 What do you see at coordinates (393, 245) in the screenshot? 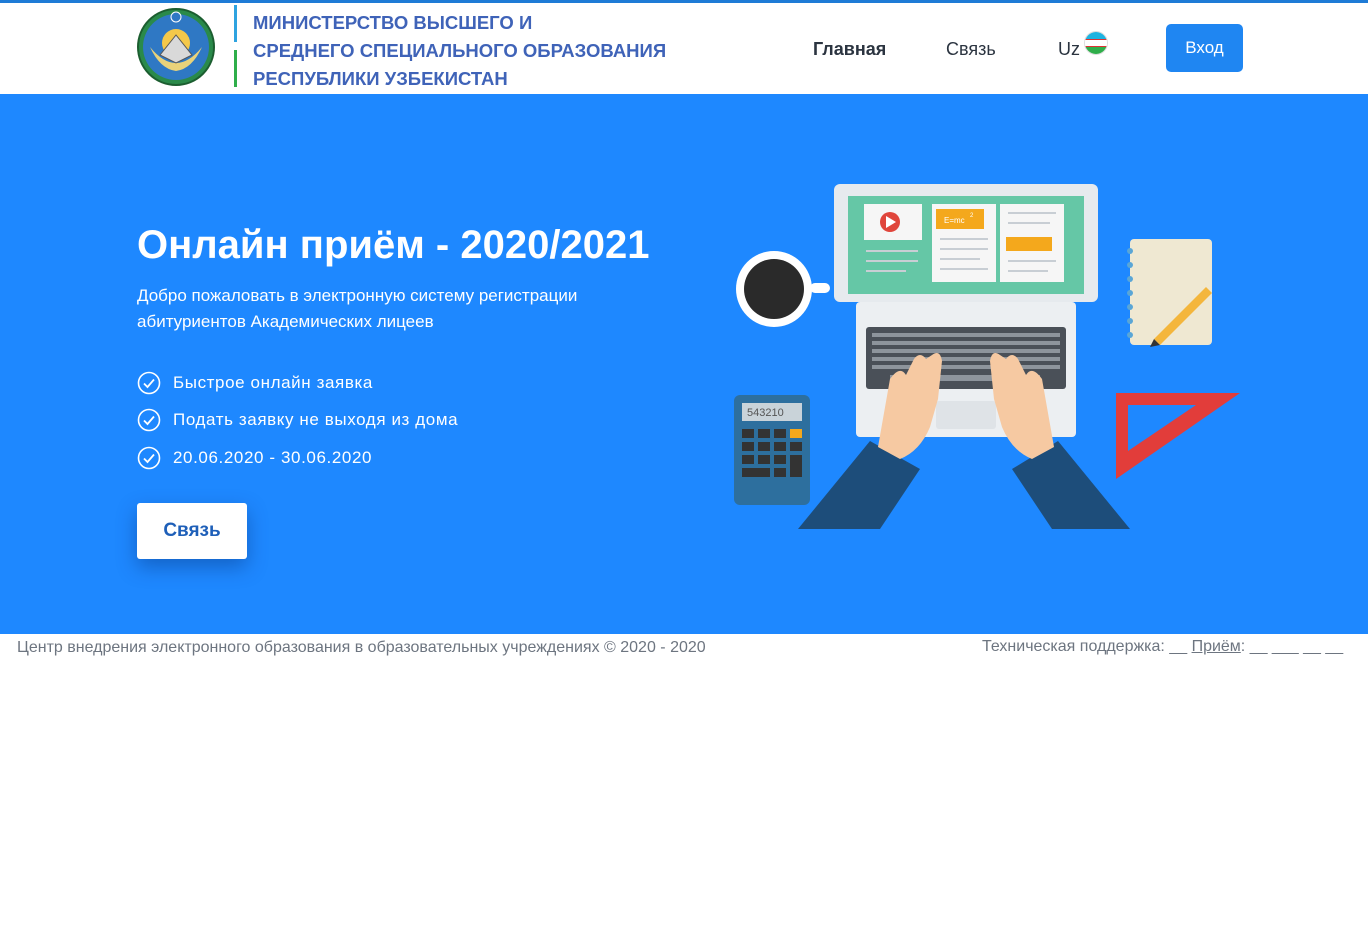
I see `hero-title: Онлайн приём - 2020/2021` at bounding box center [393, 245].